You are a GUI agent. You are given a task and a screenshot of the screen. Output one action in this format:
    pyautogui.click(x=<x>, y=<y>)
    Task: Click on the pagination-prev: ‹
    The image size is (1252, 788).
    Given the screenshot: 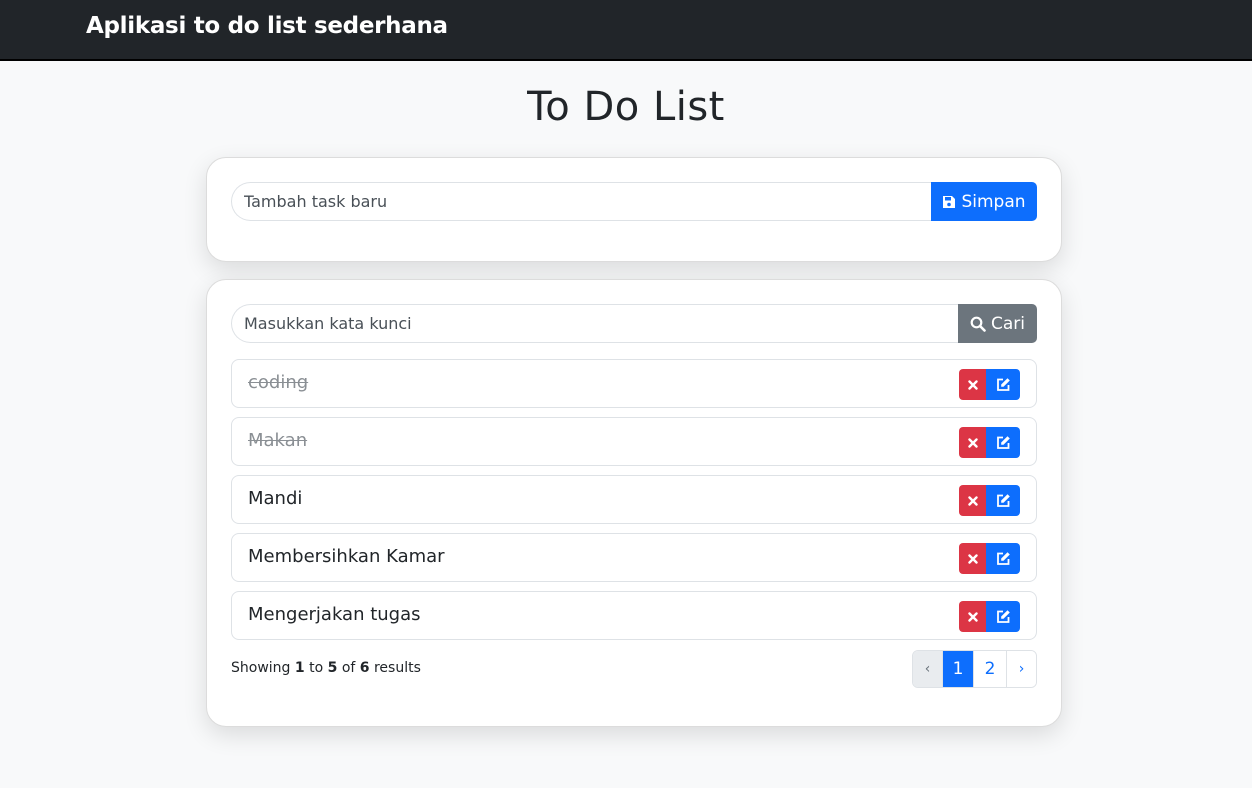 What is the action you would take?
    pyautogui.click(x=927, y=669)
    